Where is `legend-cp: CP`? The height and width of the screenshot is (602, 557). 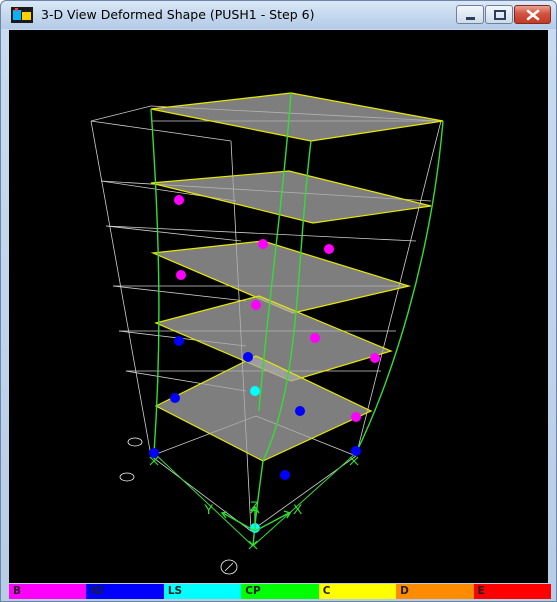
legend-cp: CP is located at coordinates (280, 591).